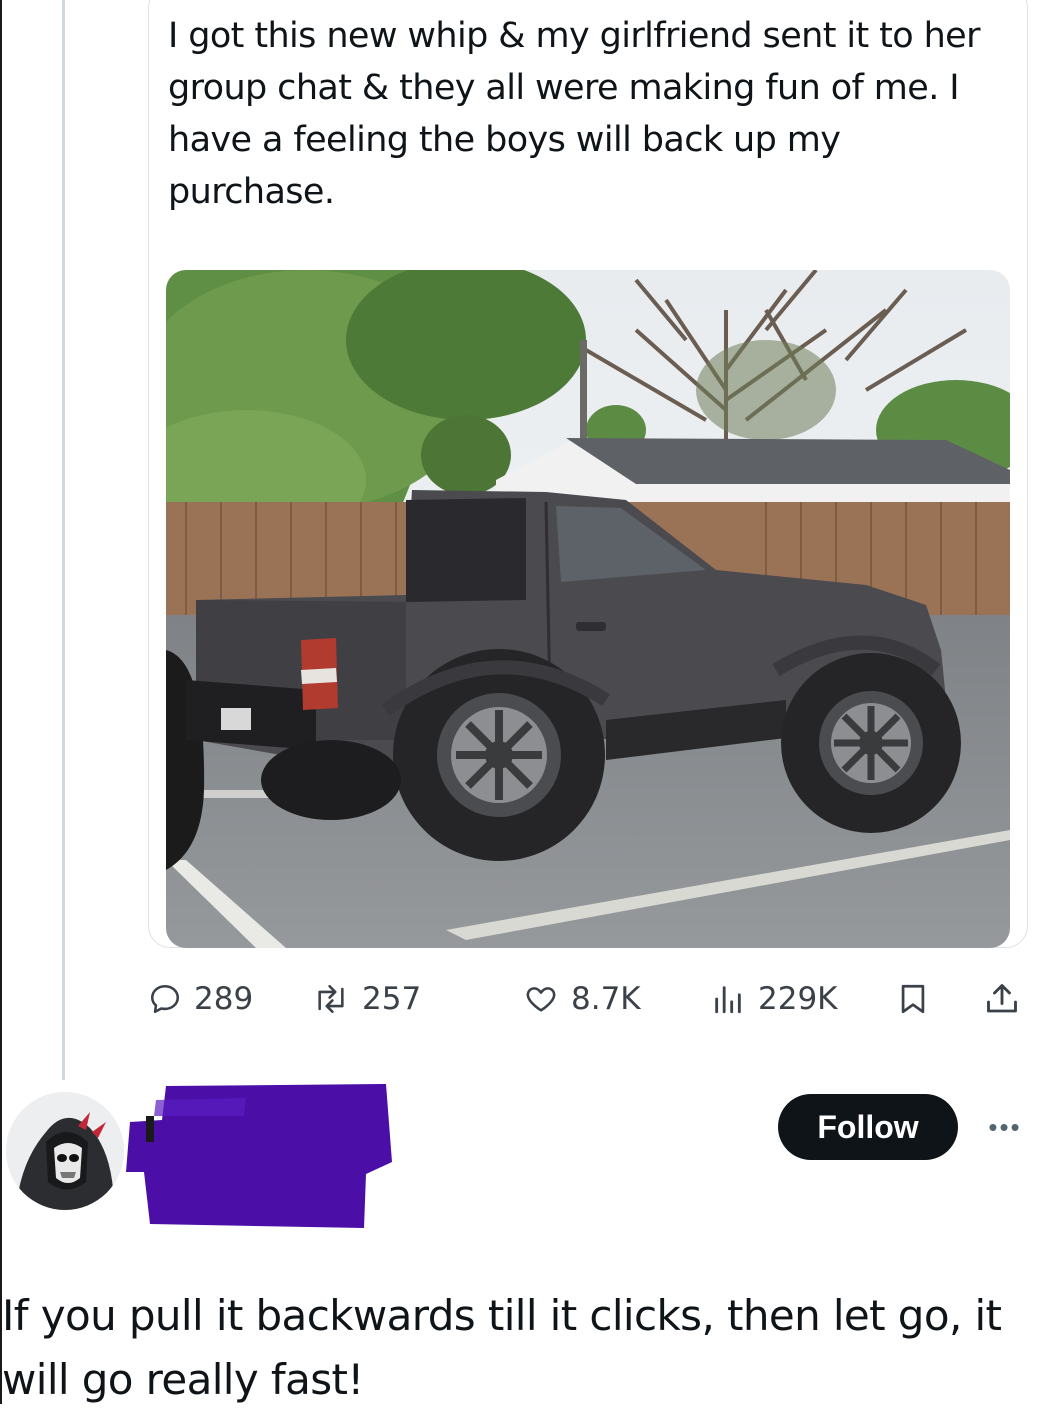 The width and height of the screenshot is (1052, 1412). I want to click on like-count: 8.7K, so click(606, 999).